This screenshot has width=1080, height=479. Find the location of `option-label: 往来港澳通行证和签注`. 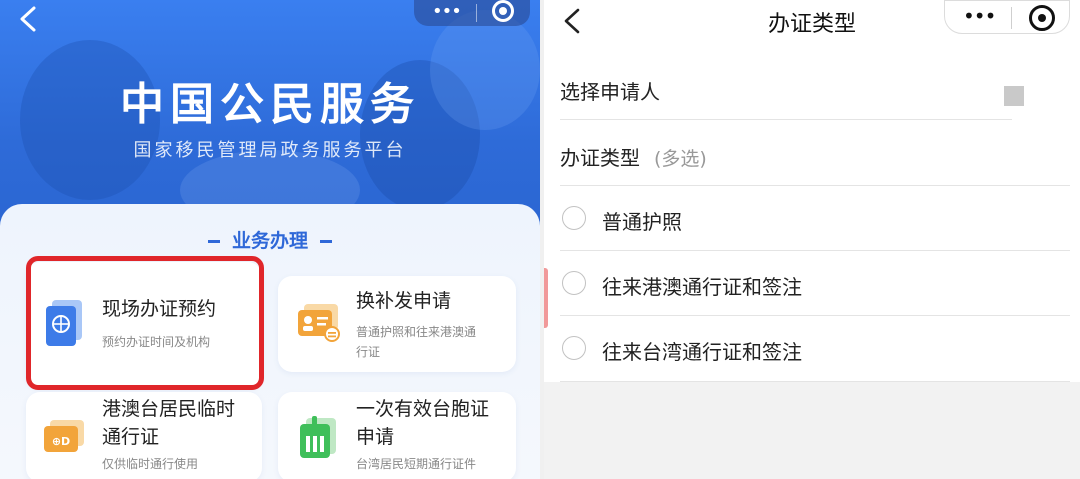

option-label: 往来港澳通行证和签注 is located at coordinates (702, 287).